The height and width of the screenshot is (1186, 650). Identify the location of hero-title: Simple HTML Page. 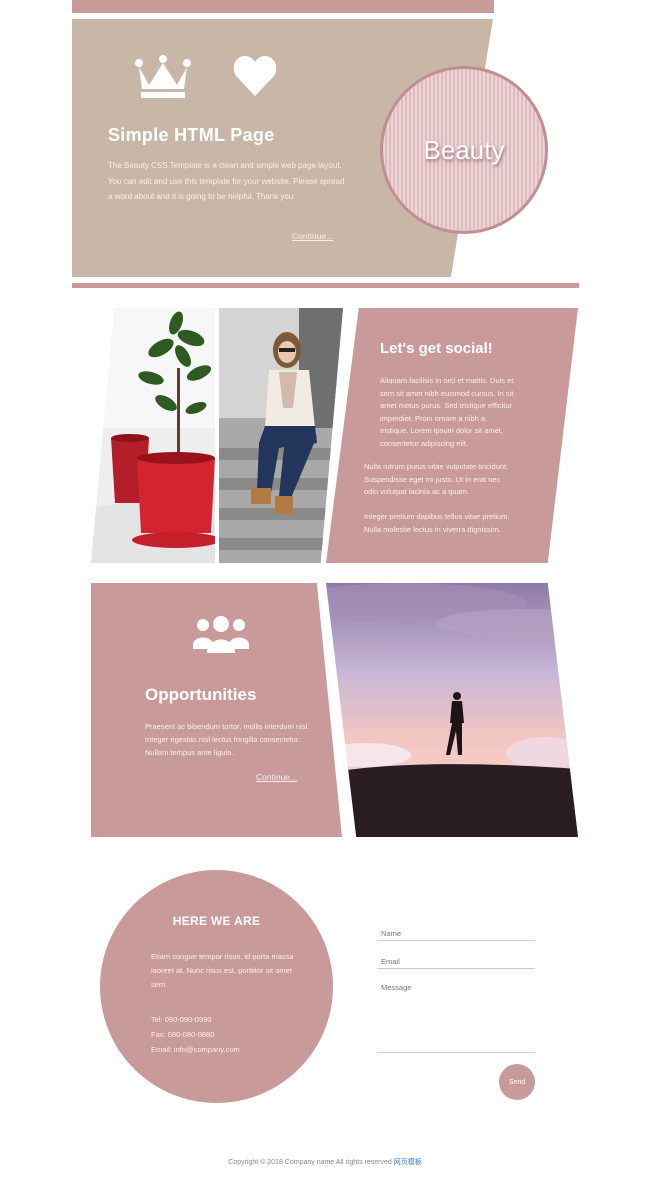
(191, 135).